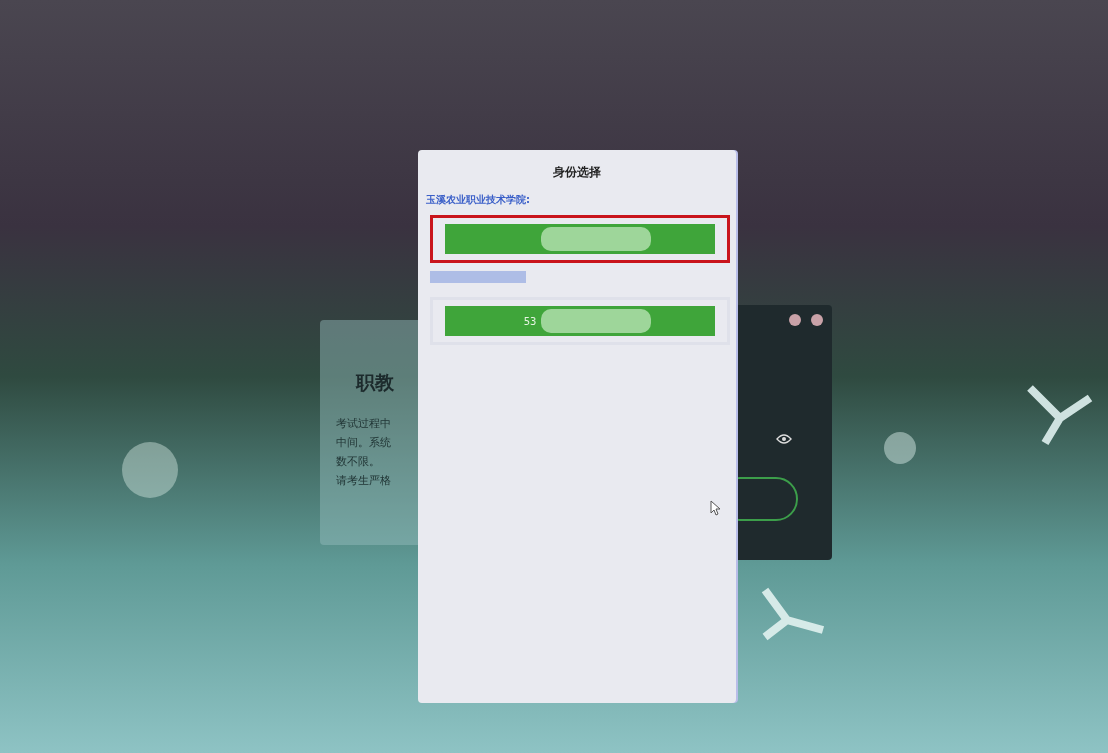  Describe the element at coordinates (580, 321) in the screenshot. I see `identity-button: 53` at that location.